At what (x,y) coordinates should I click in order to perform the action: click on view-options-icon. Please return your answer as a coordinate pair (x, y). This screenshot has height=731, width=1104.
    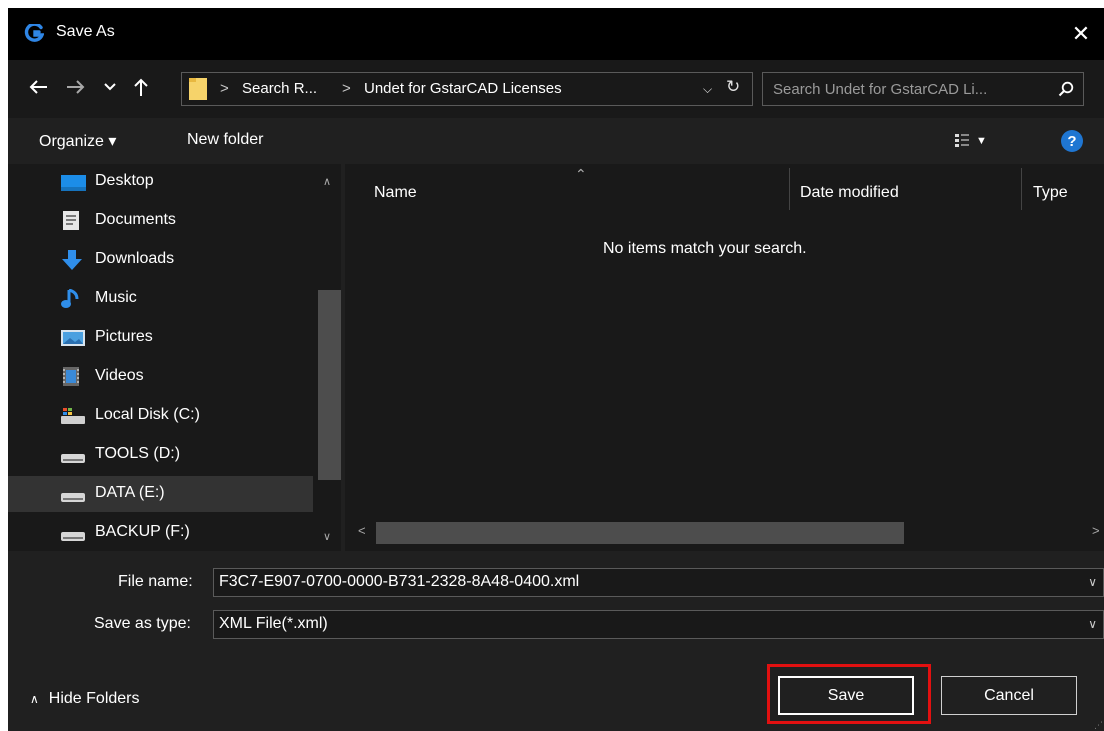
    Looking at the image, I should click on (962, 141).